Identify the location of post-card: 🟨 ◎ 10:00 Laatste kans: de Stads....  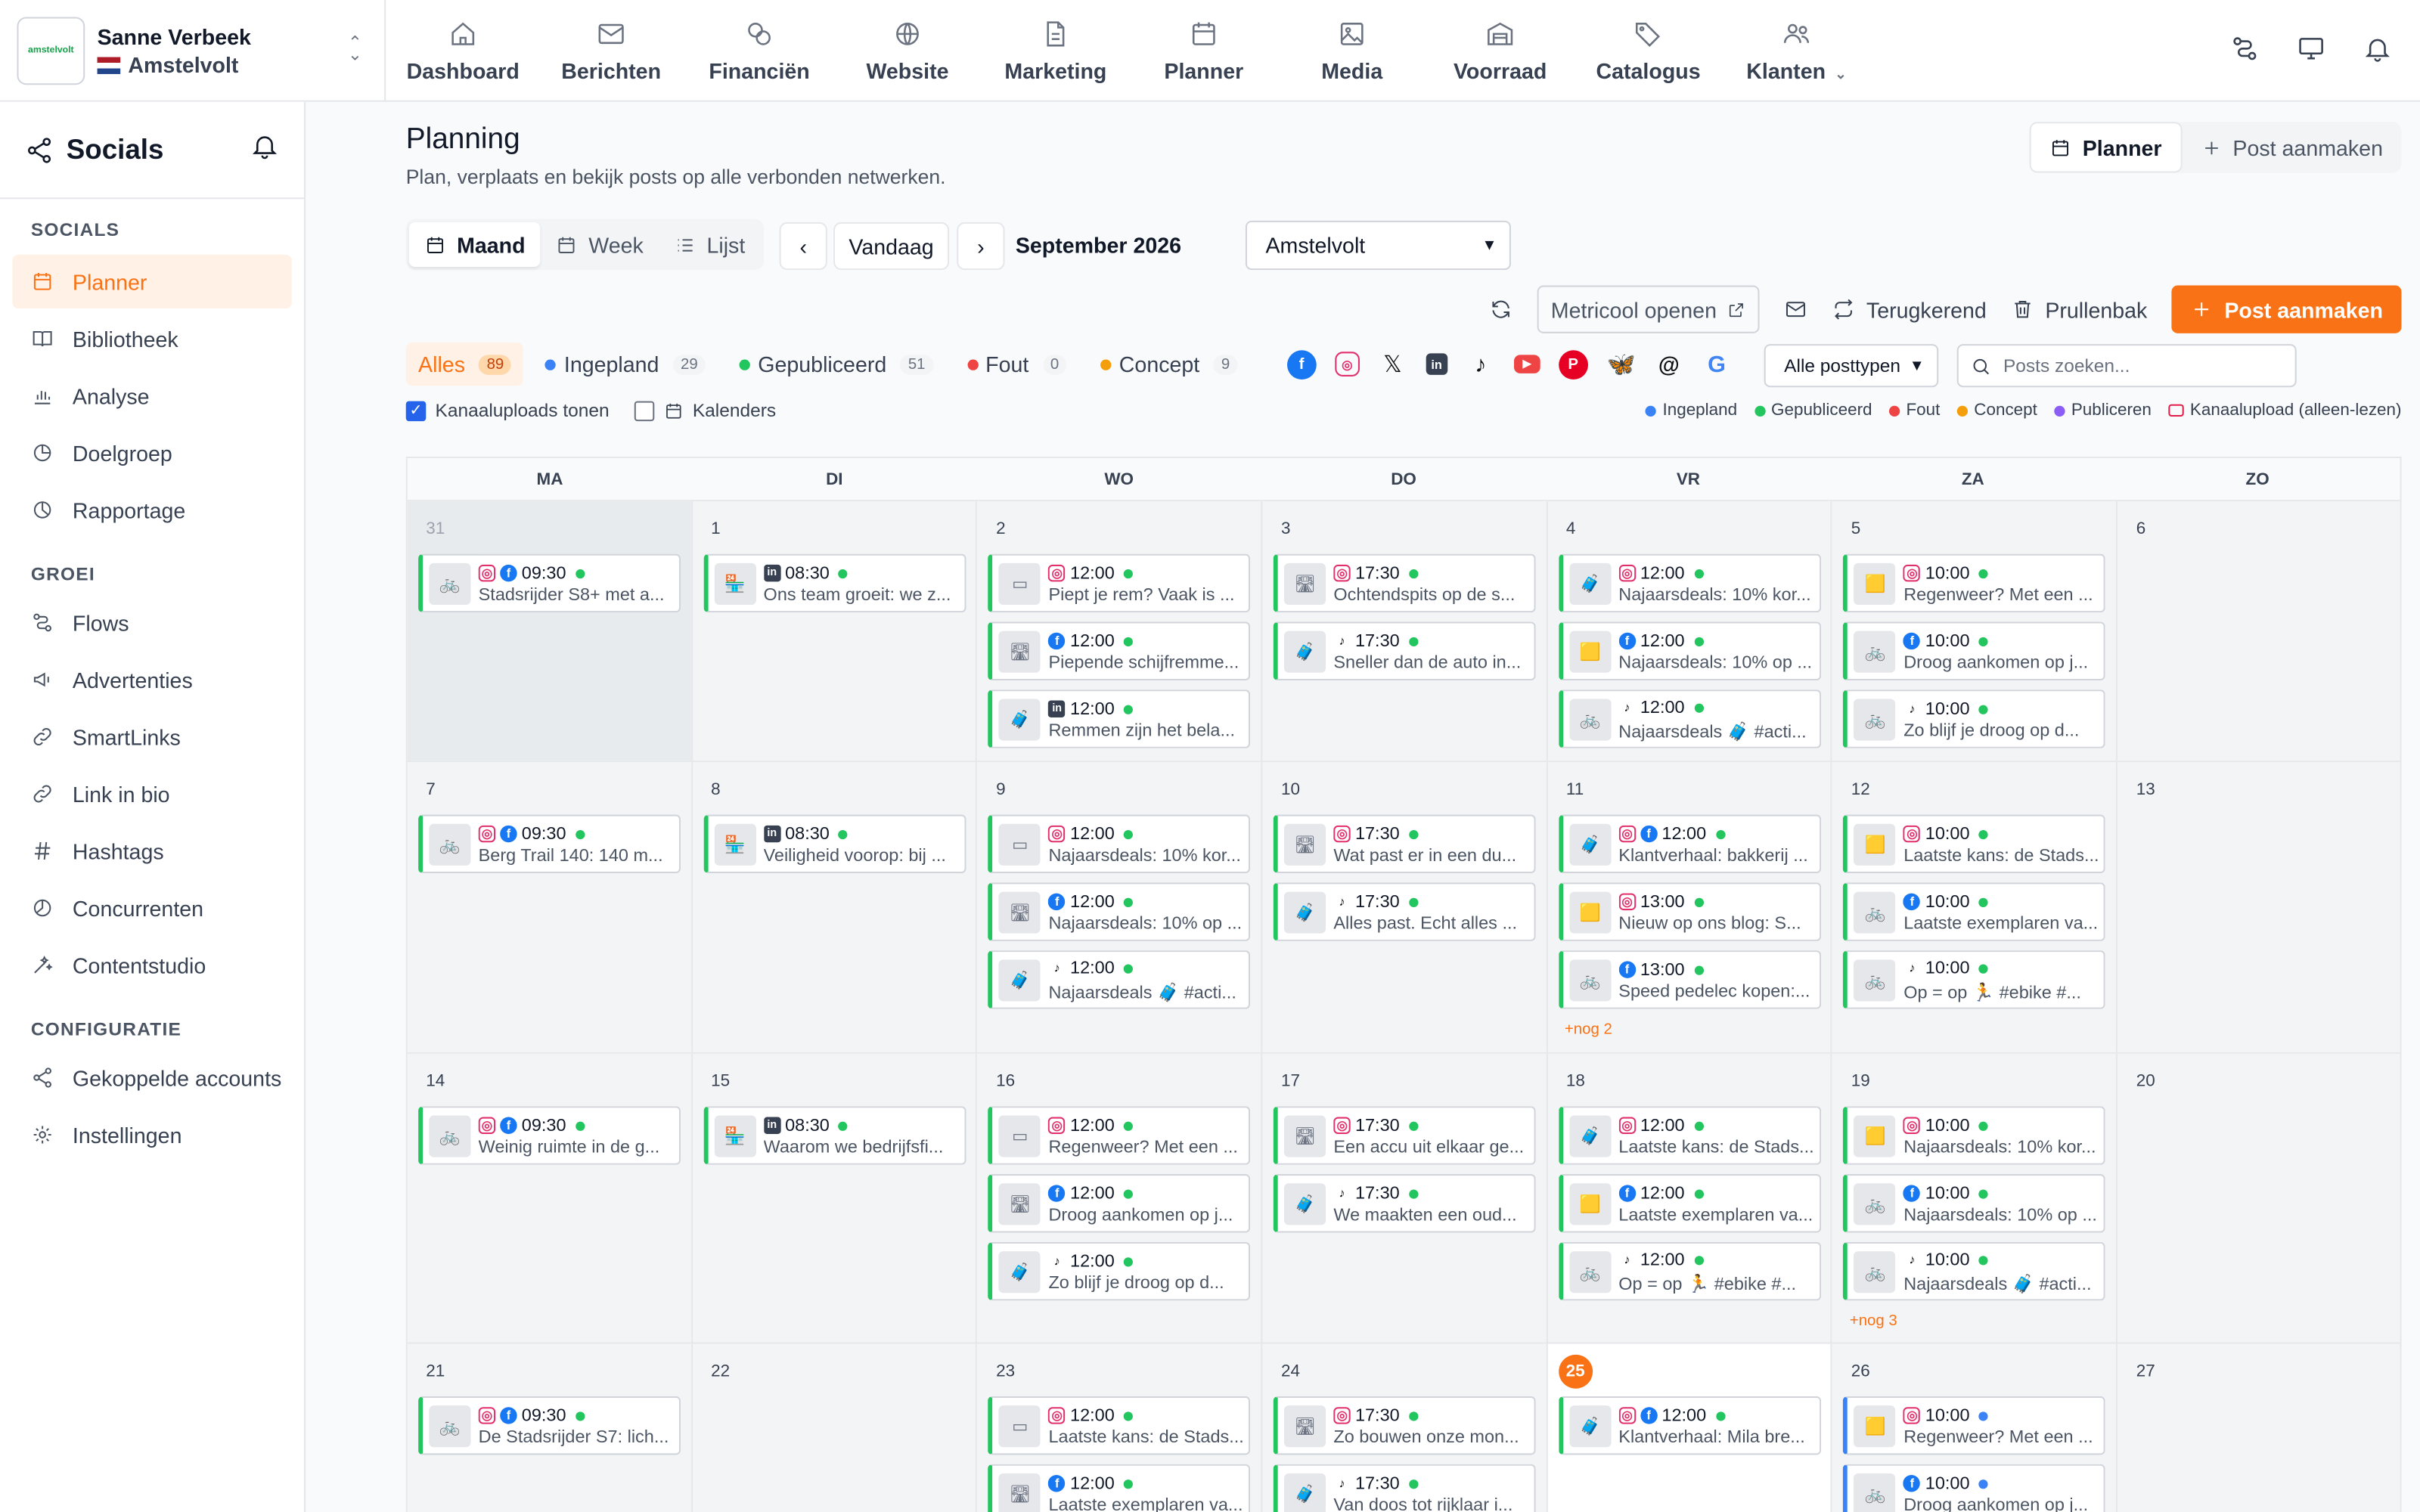
(1974, 844).